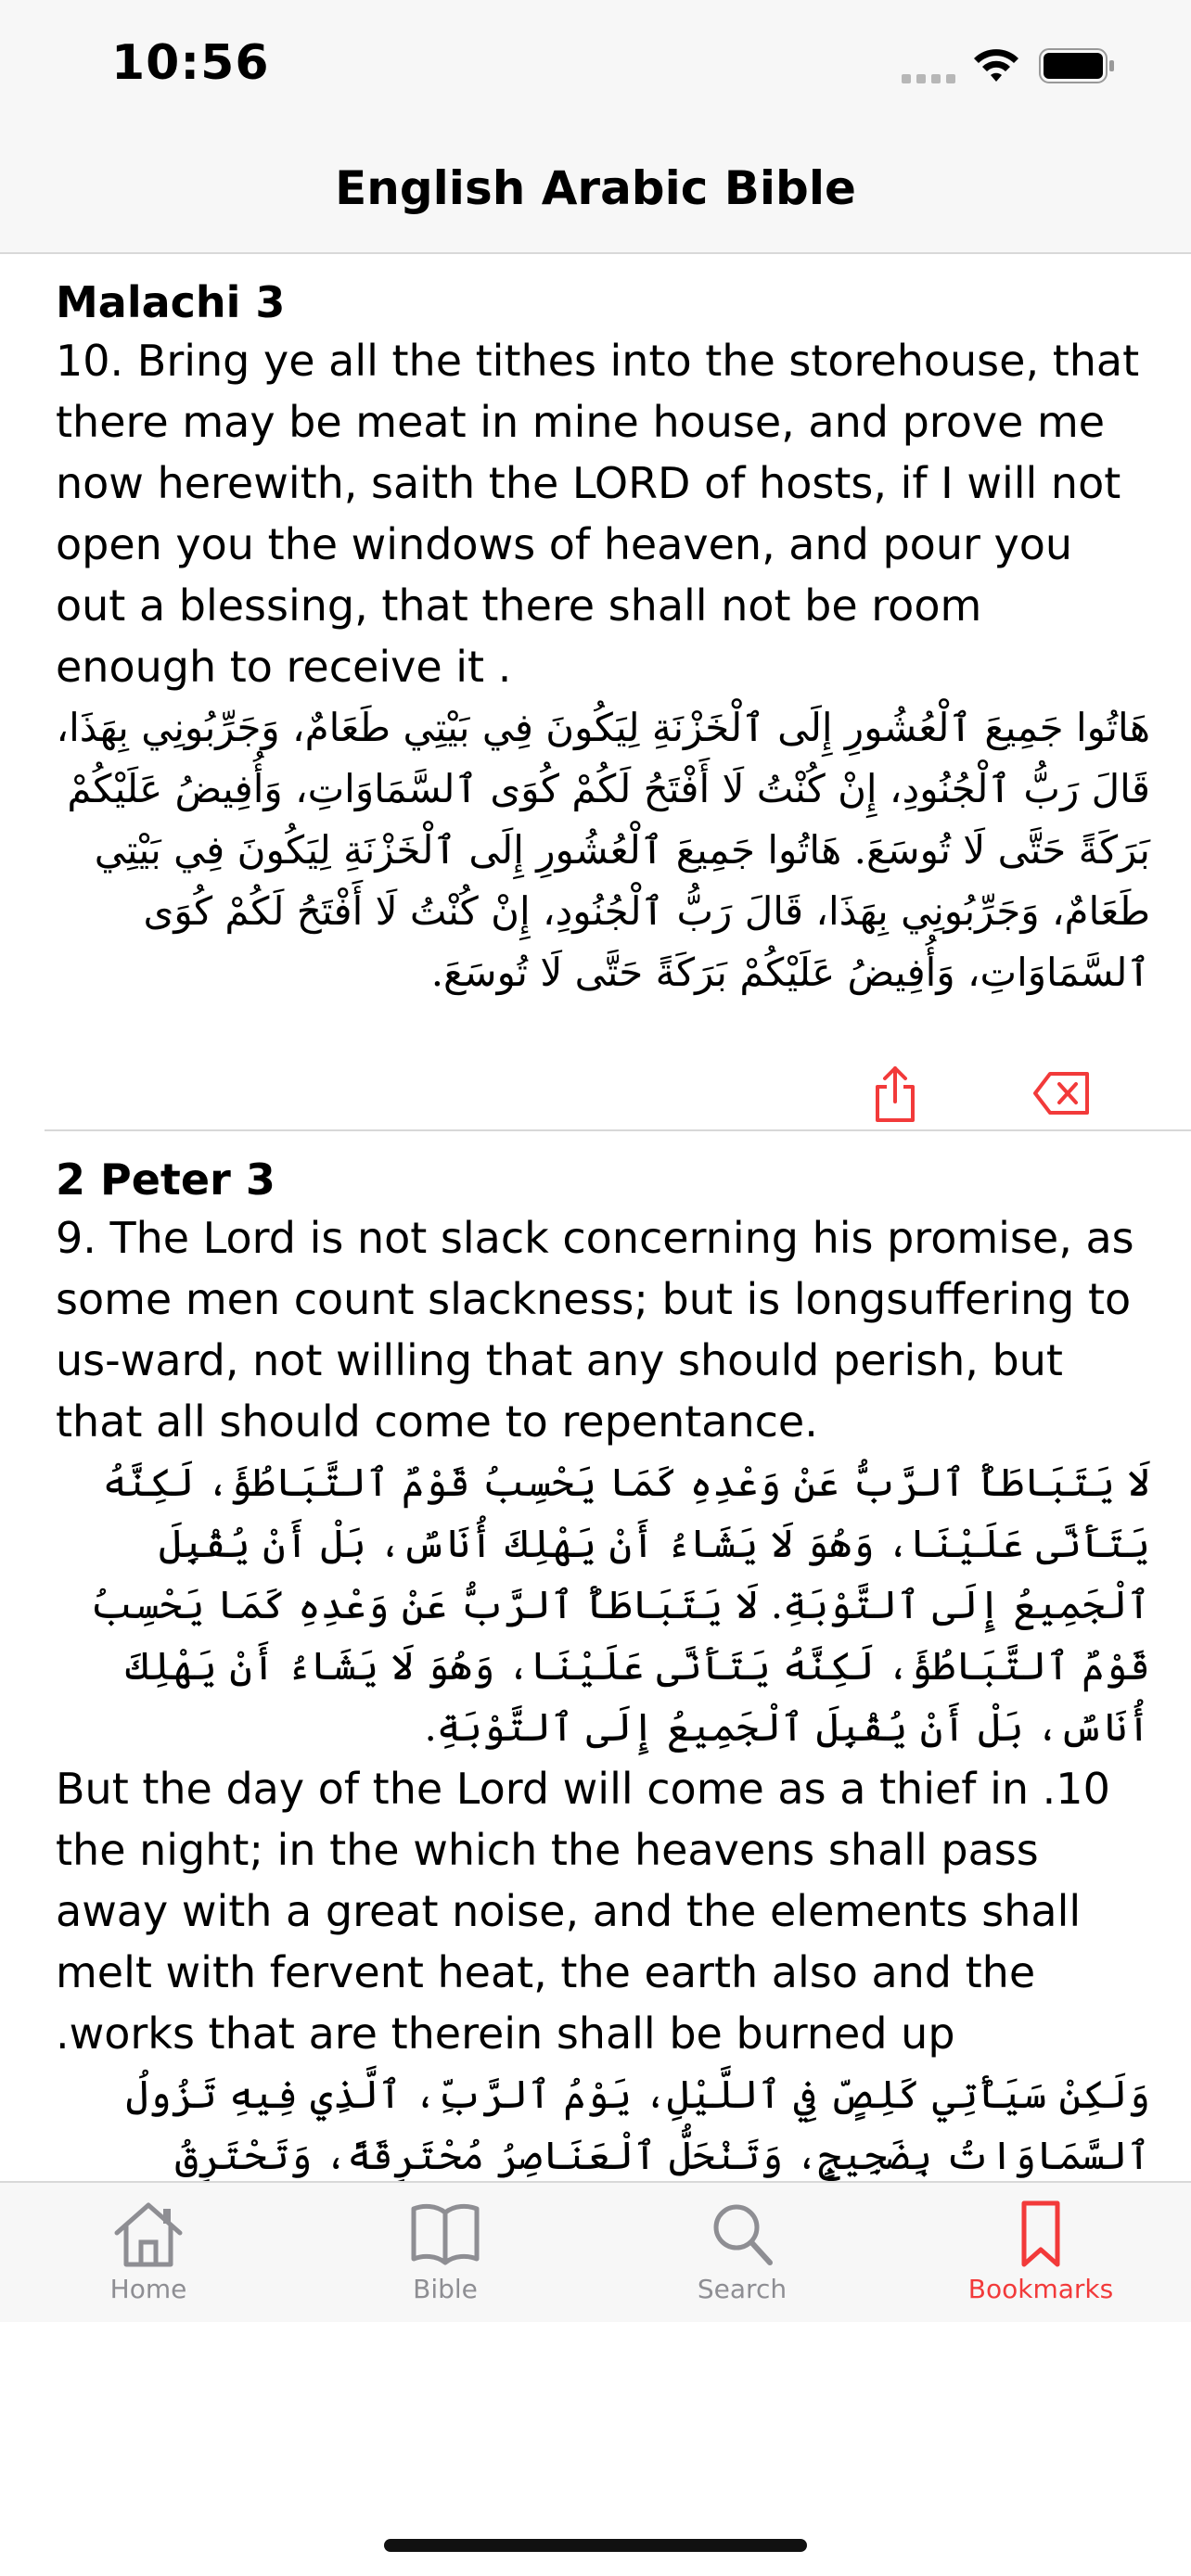 The width and height of the screenshot is (1191, 2576). Describe the element at coordinates (165, 1179) in the screenshot. I see `bookmark-reference: 2 Peter 3` at that location.